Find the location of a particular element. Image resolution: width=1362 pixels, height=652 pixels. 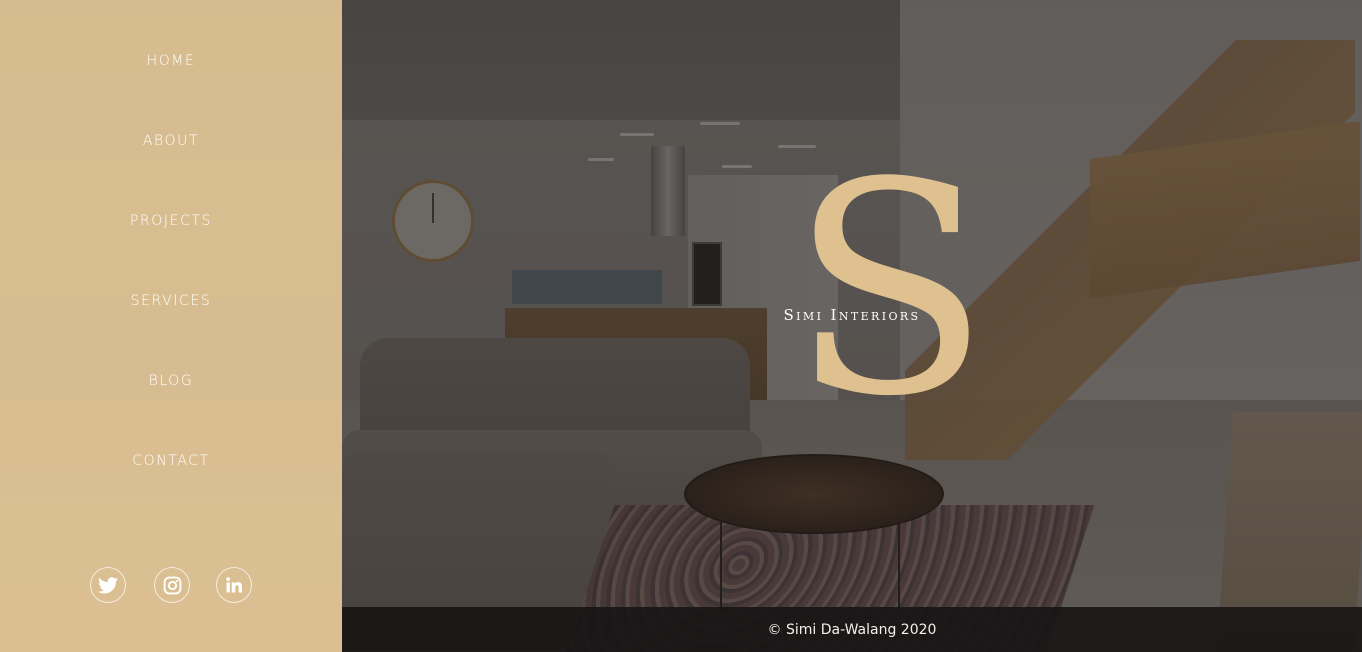

logo-brand-name: Simi Interiors is located at coordinates (852, 315).